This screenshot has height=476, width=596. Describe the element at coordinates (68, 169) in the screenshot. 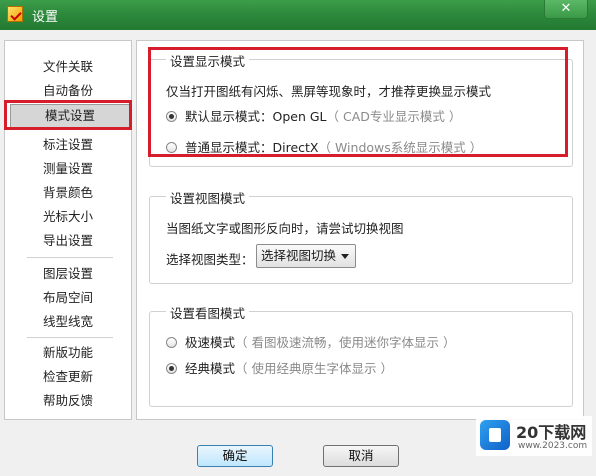

I see `sidebar-item-measure-settings: 测量设置` at that location.